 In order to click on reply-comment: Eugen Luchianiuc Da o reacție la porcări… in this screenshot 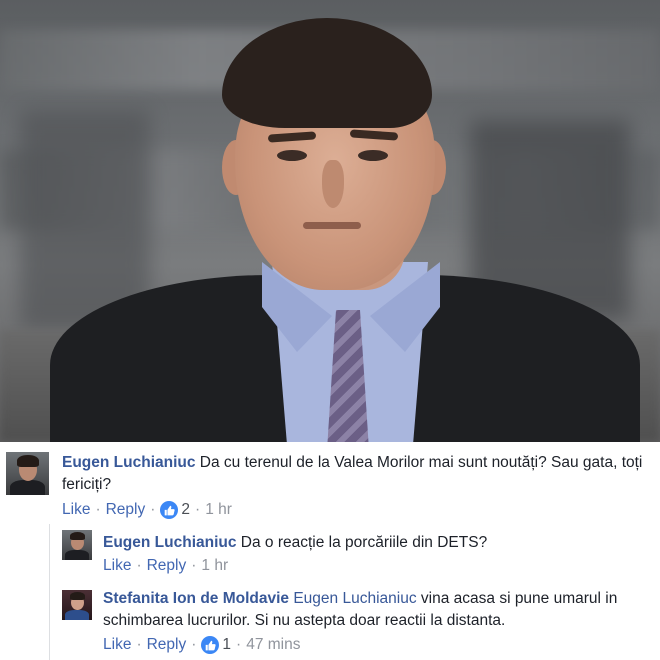, I will do `click(330, 552)`.